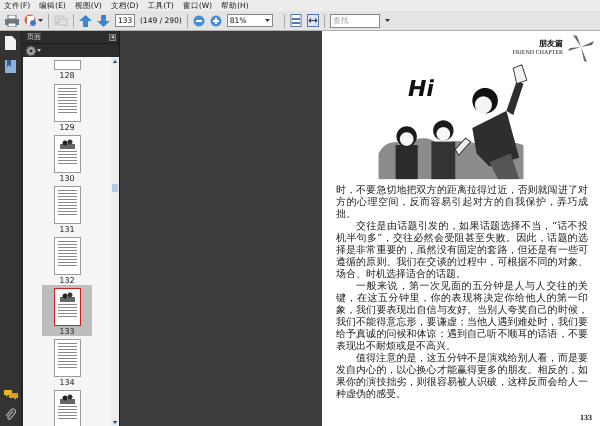  I want to click on page-number-label: 132, so click(67, 280).